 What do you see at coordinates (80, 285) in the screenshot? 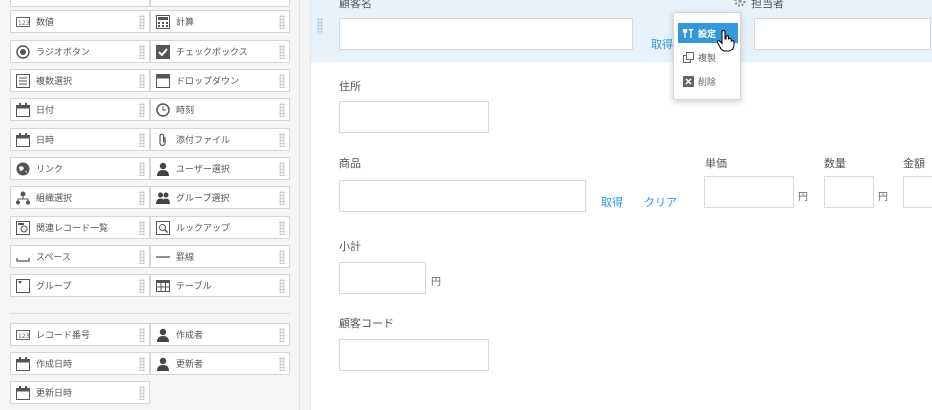
I see `palette-item-group: グループ` at bounding box center [80, 285].